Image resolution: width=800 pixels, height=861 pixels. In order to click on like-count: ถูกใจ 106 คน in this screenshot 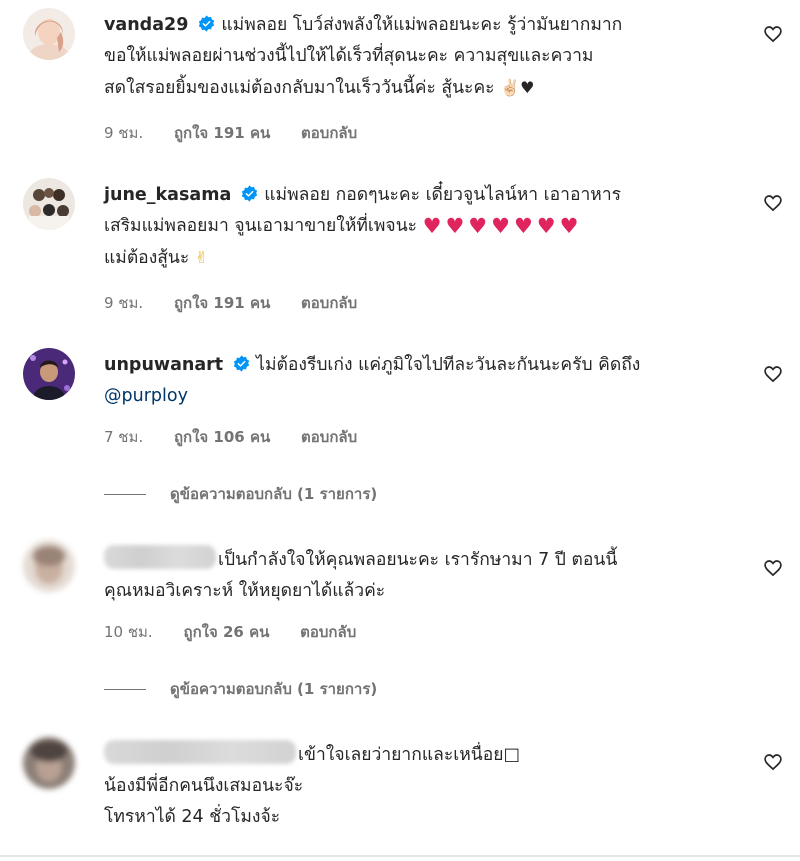, I will do `click(222, 437)`.